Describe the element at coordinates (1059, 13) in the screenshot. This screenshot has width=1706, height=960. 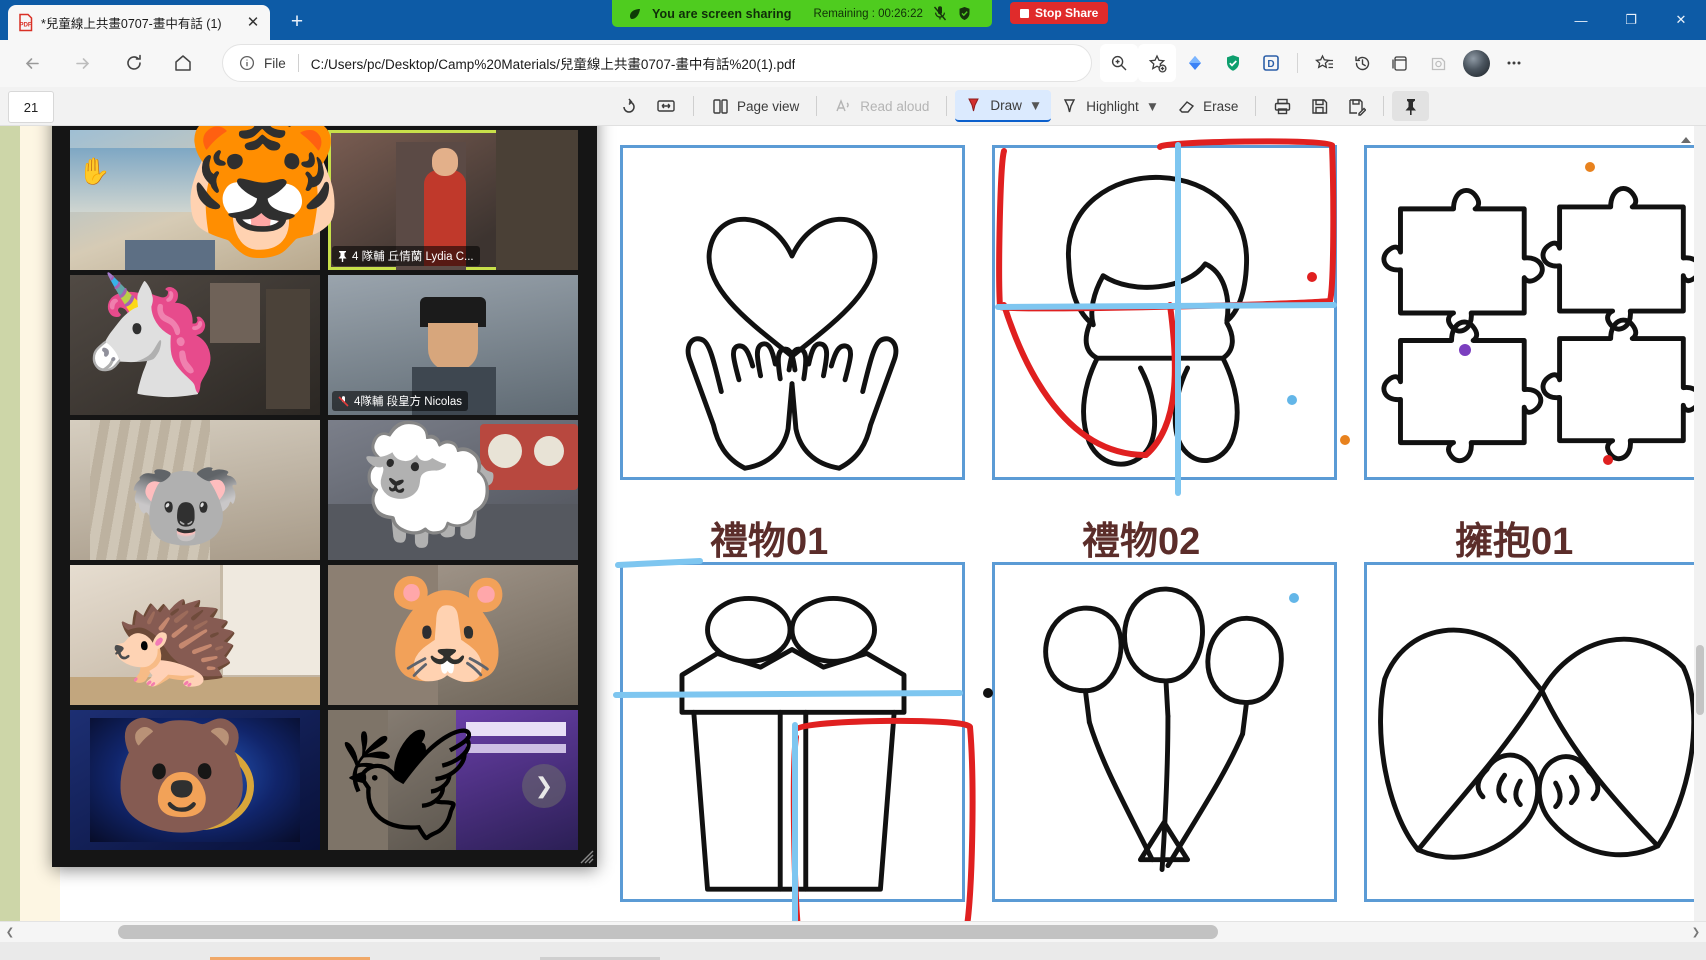
I see `stop-share-button: Stop Share` at that location.